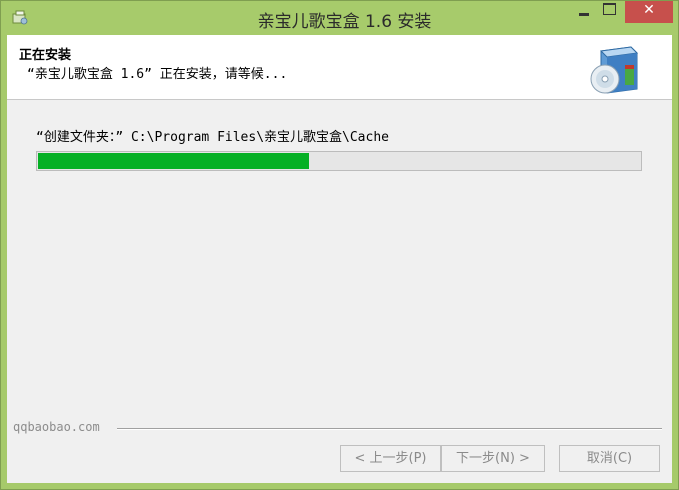 The height and width of the screenshot is (490, 679). Describe the element at coordinates (609, 458) in the screenshot. I see `cancel-button: 取消(C)` at that location.